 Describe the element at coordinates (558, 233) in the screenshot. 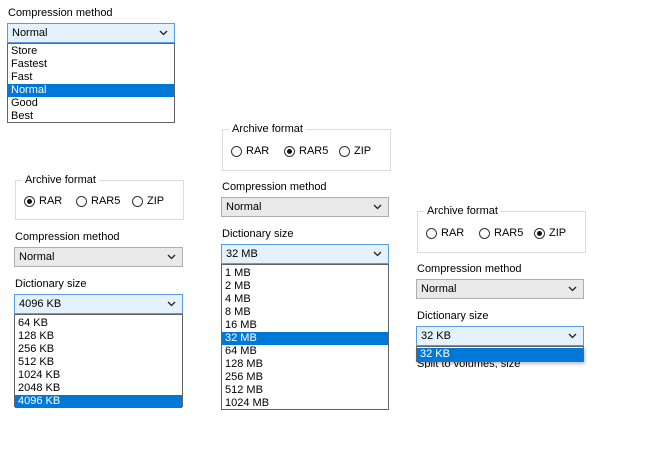

I see `format-zip-label: ZIP` at that location.